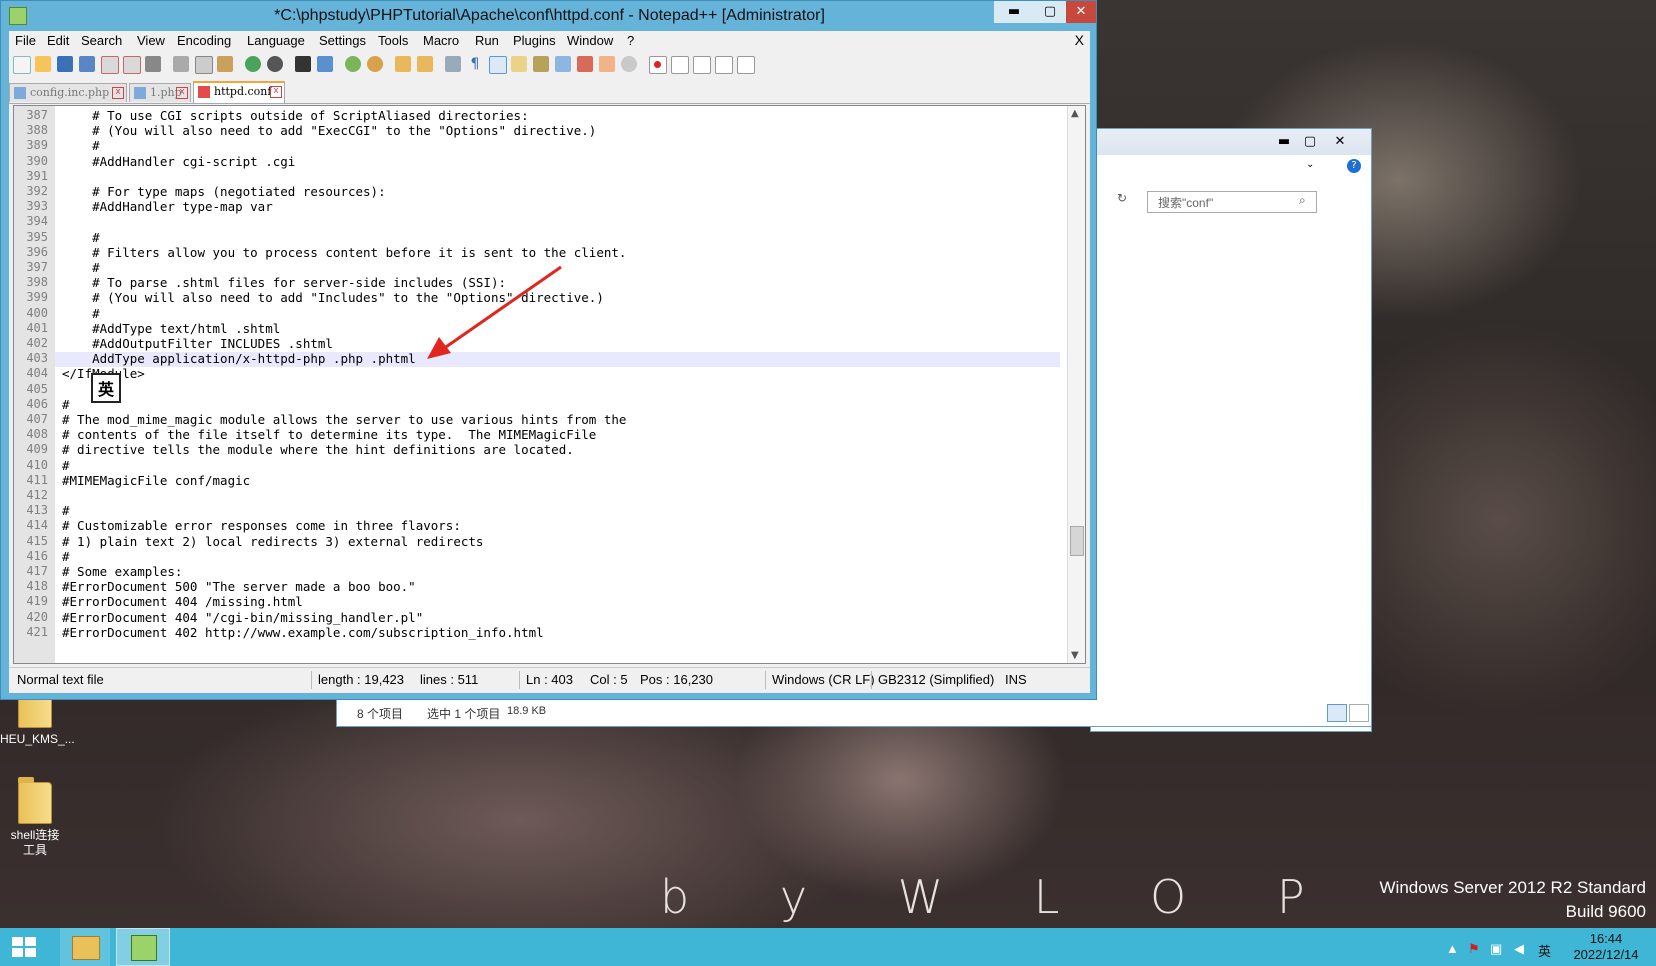  I want to click on tab-httpd-conf: httpd.conf x, so click(239, 92).